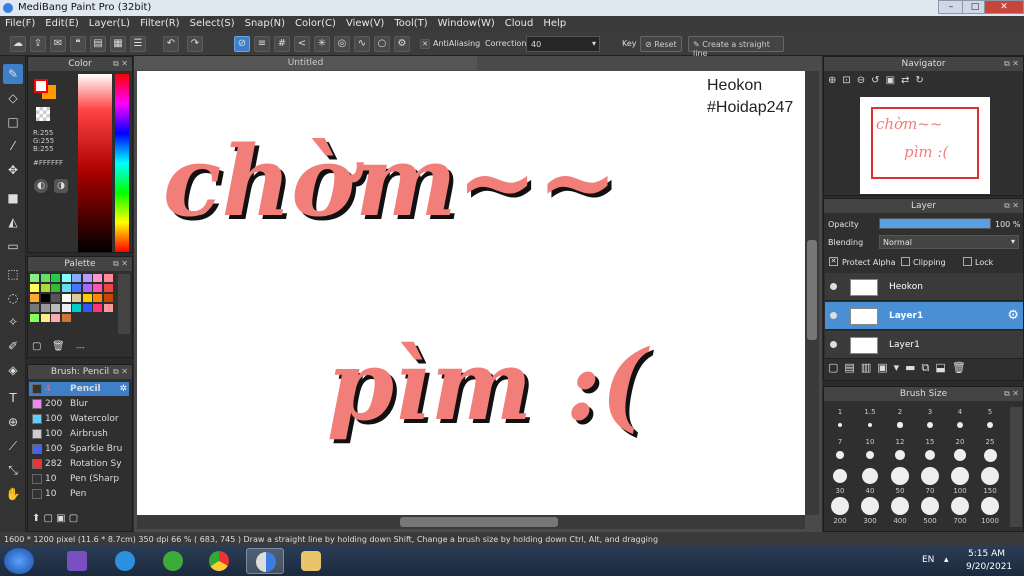  What do you see at coordinates (900, 452) in the screenshot?
I see `brush-size-option: 12` at bounding box center [900, 452].